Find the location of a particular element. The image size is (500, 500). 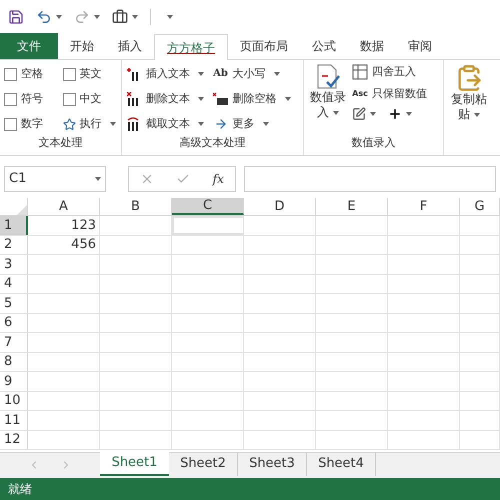

ribbon-tab: 开始 is located at coordinates (82, 46).